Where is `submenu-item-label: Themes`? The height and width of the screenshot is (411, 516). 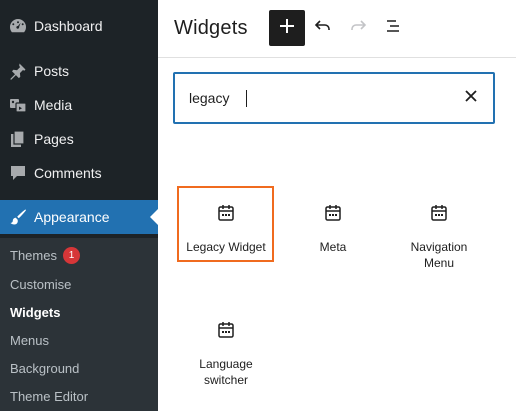 submenu-item-label: Themes is located at coordinates (33, 255).